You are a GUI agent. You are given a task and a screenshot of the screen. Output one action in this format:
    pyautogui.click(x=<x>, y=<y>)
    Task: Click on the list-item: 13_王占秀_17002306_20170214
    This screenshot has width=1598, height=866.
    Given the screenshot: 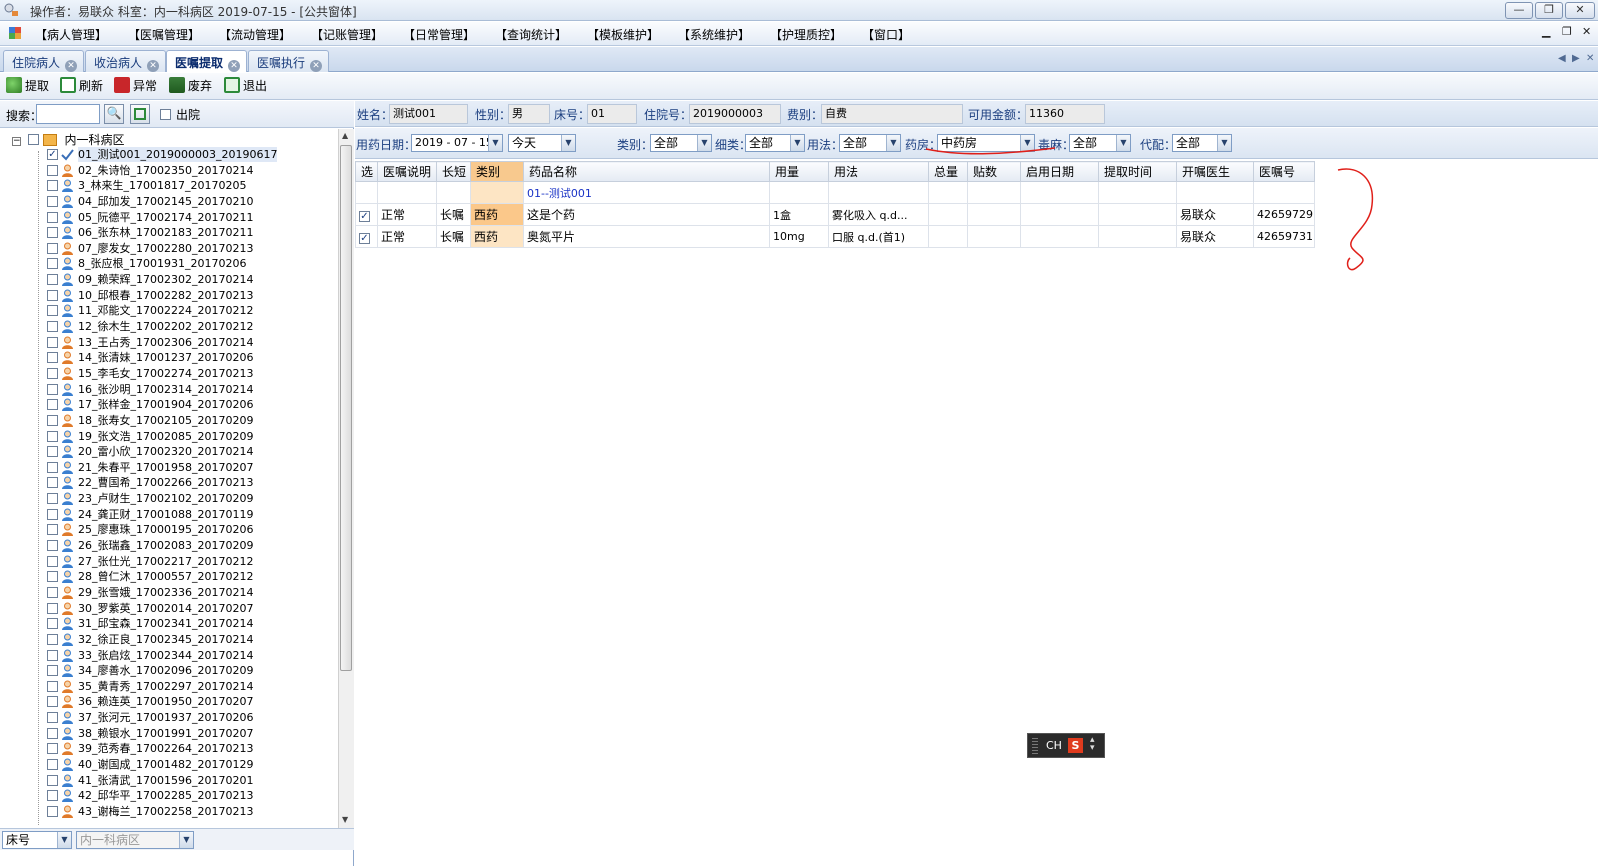 What is the action you would take?
    pyautogui.click(x=169, y=343)
    